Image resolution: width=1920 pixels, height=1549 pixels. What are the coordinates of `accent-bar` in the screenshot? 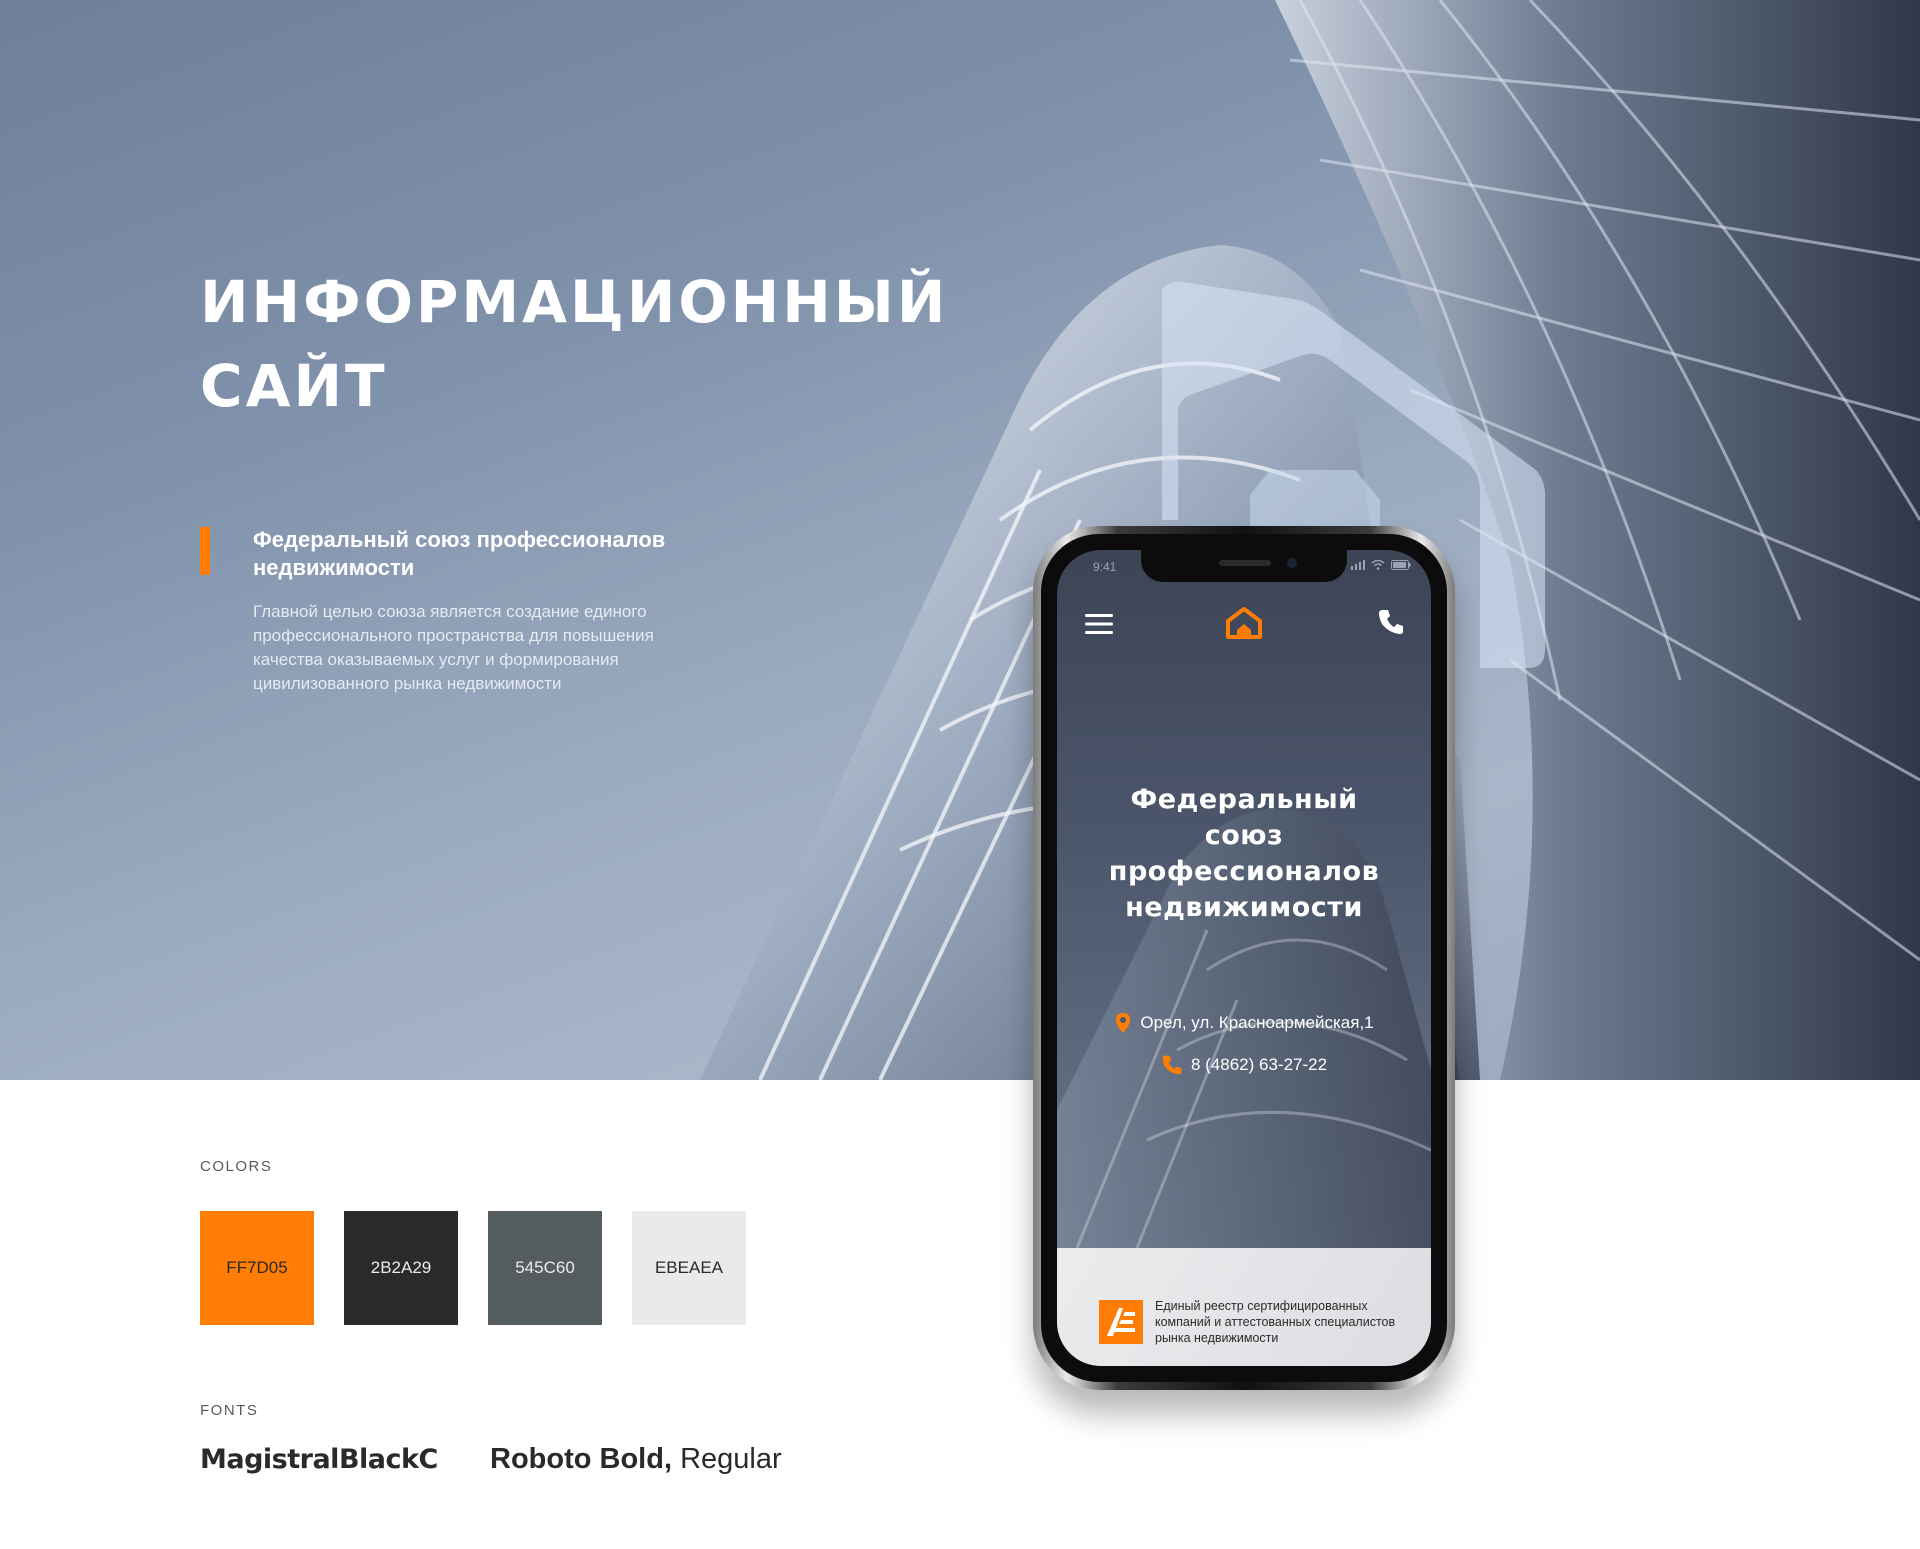 It's located at (205, 551).